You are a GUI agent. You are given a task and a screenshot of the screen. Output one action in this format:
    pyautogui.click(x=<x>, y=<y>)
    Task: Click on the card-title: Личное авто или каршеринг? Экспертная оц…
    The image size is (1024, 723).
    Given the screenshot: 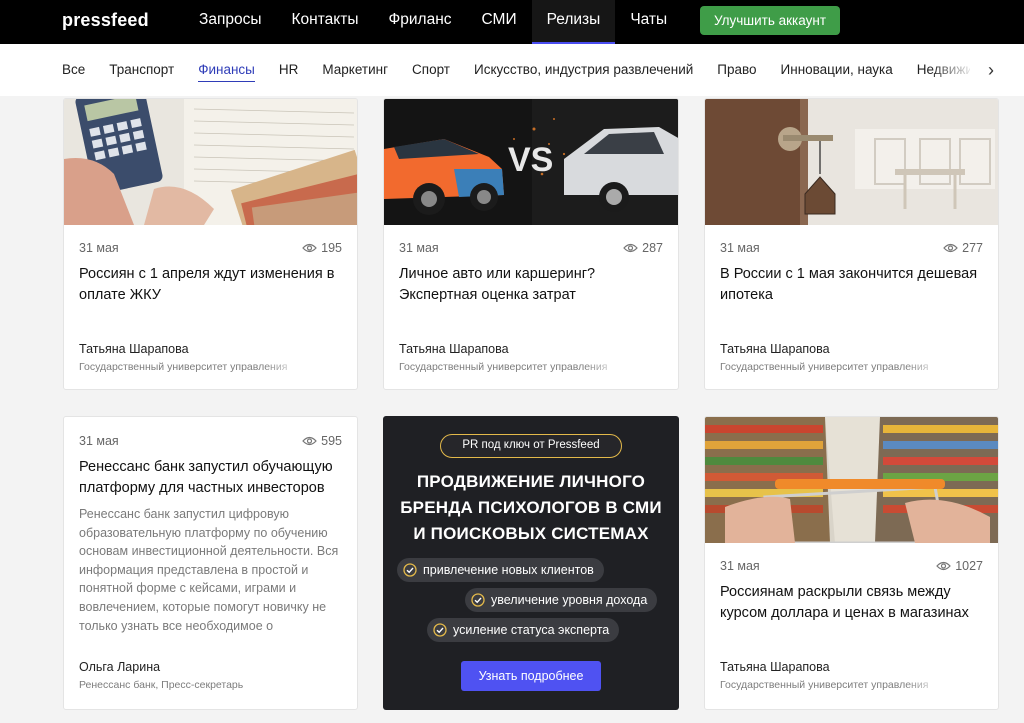 What is the action you would take?
    pyautogui.click(x=532, y=285)
    